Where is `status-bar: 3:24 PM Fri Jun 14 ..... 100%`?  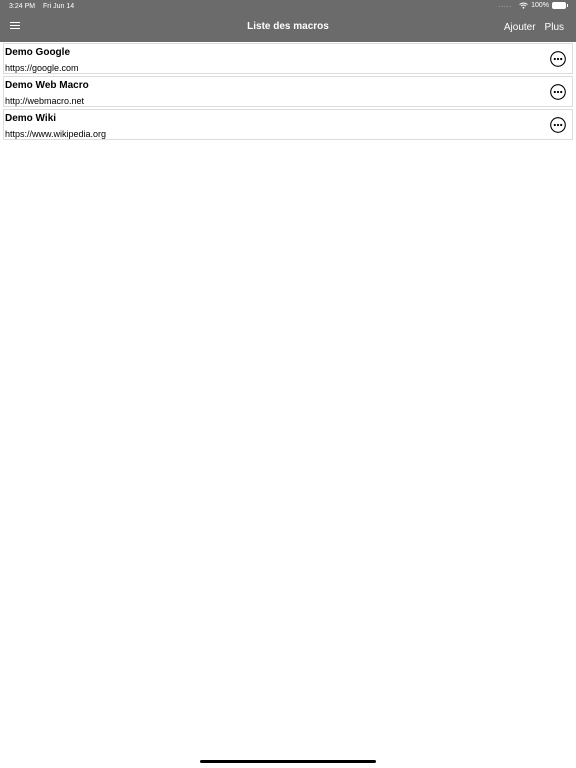 status-bar: 3:24 PM Fri Jun 14 ..... 100% is located at coordinates (288, 7).